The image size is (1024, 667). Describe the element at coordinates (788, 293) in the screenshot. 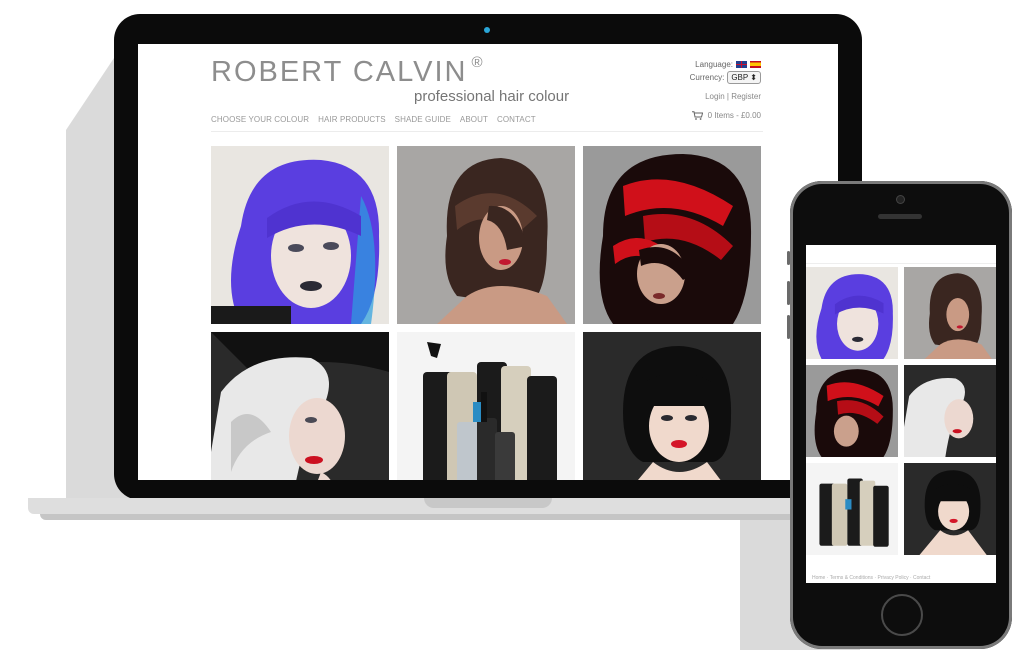

I see `phone-volume-up` at that location.